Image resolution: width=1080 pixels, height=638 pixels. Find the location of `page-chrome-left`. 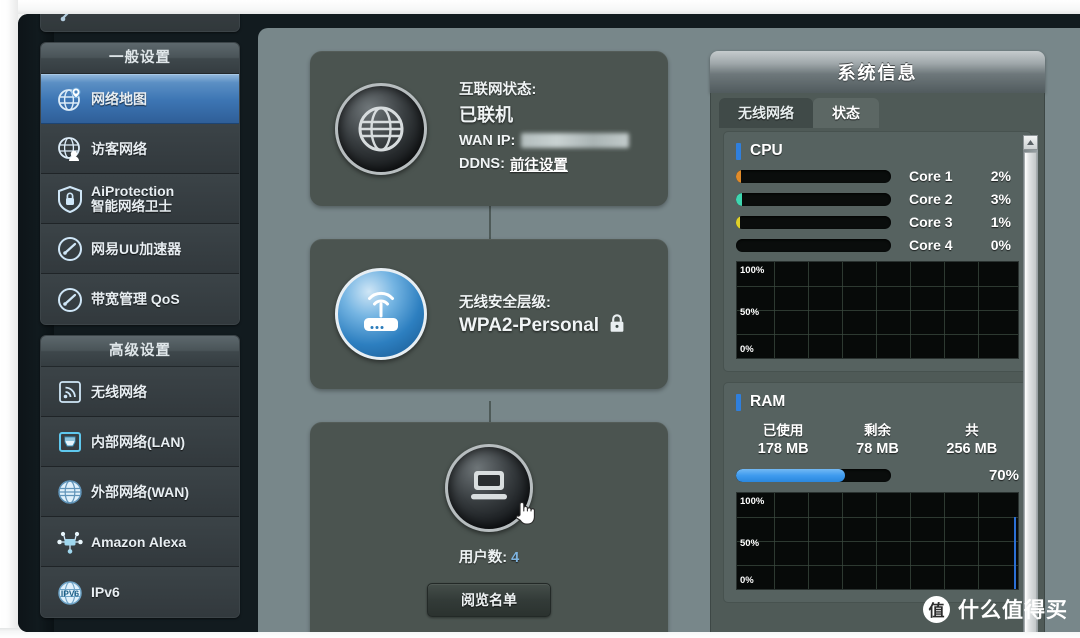

page-chrome-left is located at coordinates (9, 319).